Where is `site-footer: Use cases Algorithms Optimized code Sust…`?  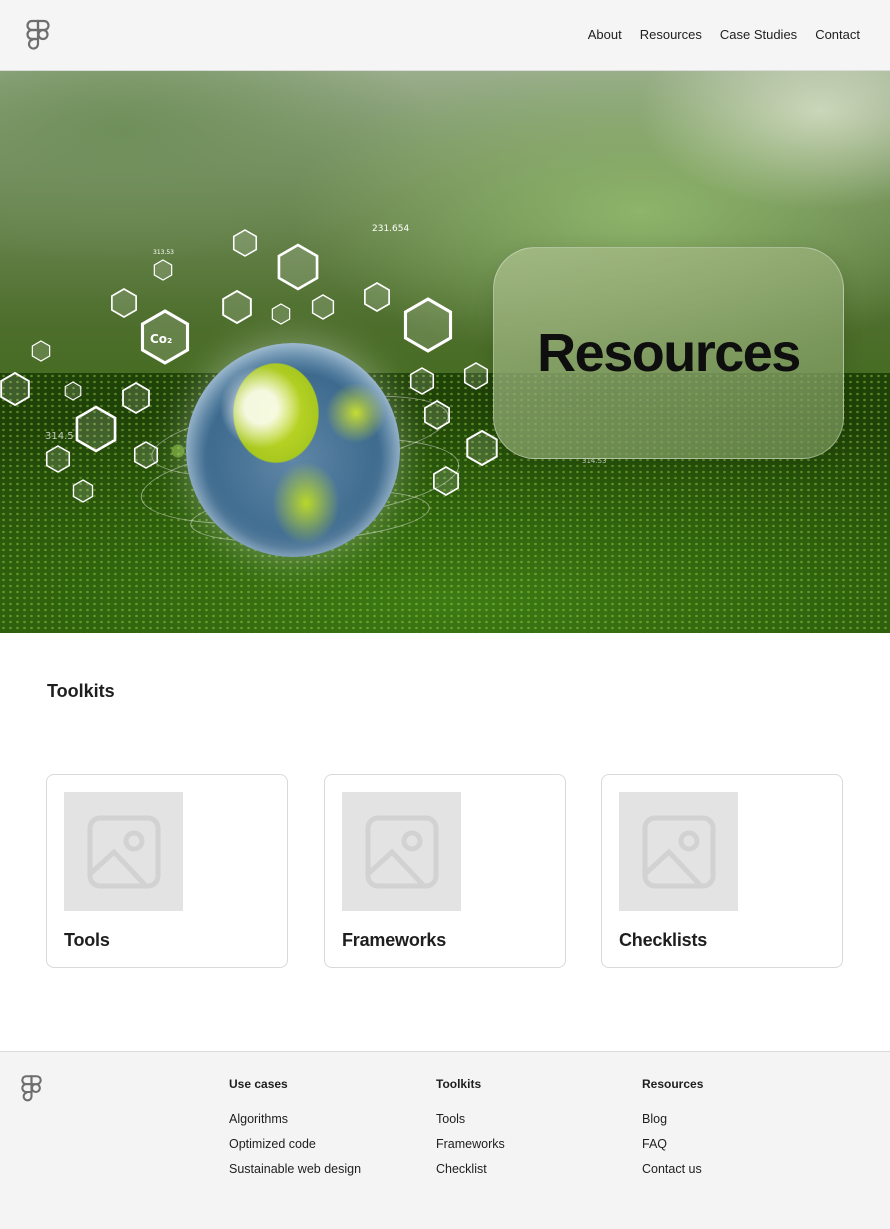
site-footer: Use cases Algorithms Optimized code Sust… is located at coordinates (445, 1140).